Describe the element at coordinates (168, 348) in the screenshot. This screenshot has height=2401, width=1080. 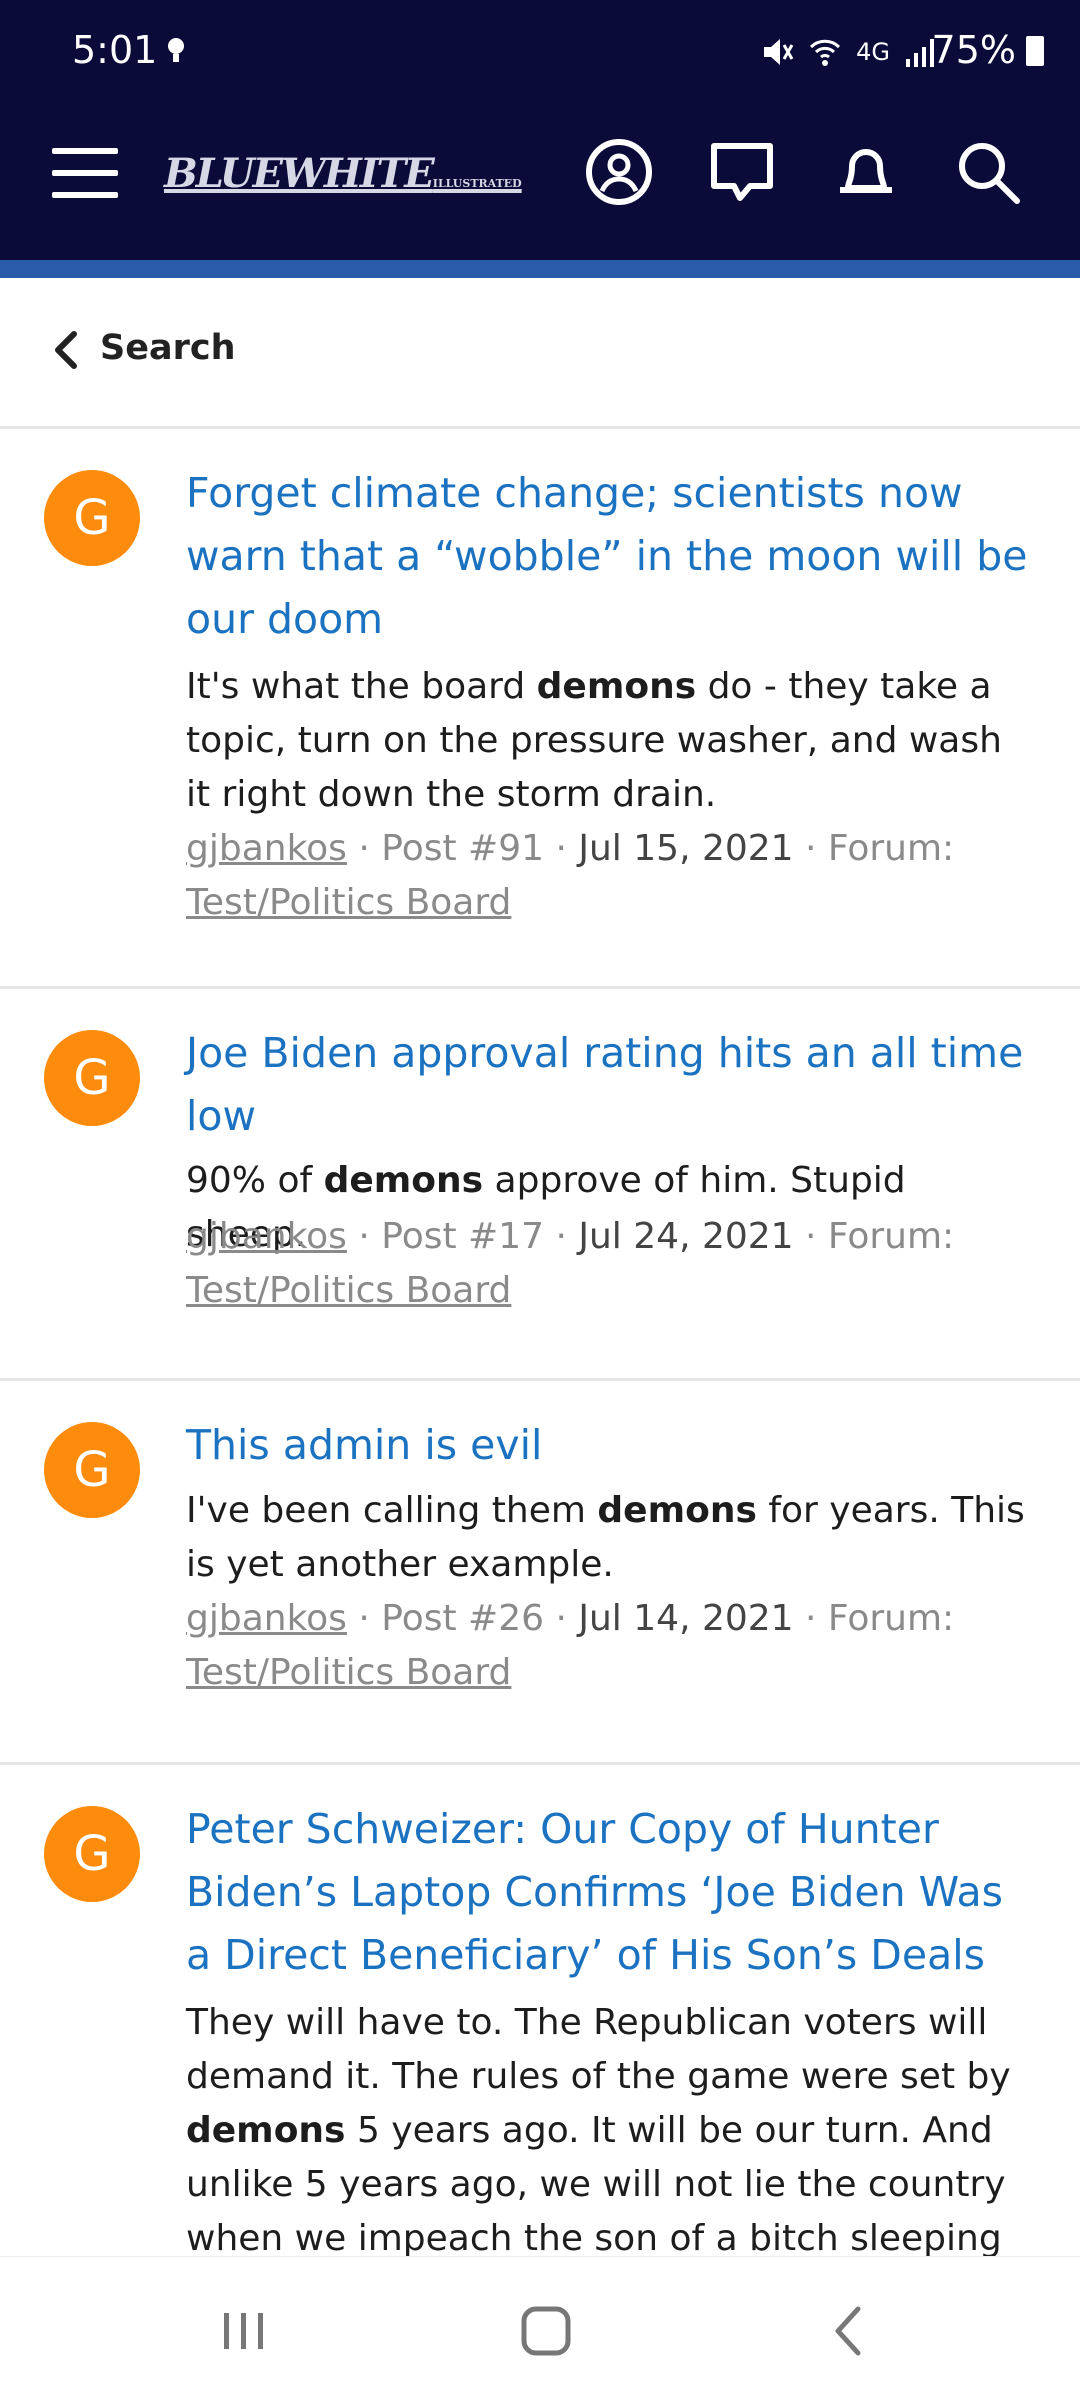
I see `back-label: Search` at that location.